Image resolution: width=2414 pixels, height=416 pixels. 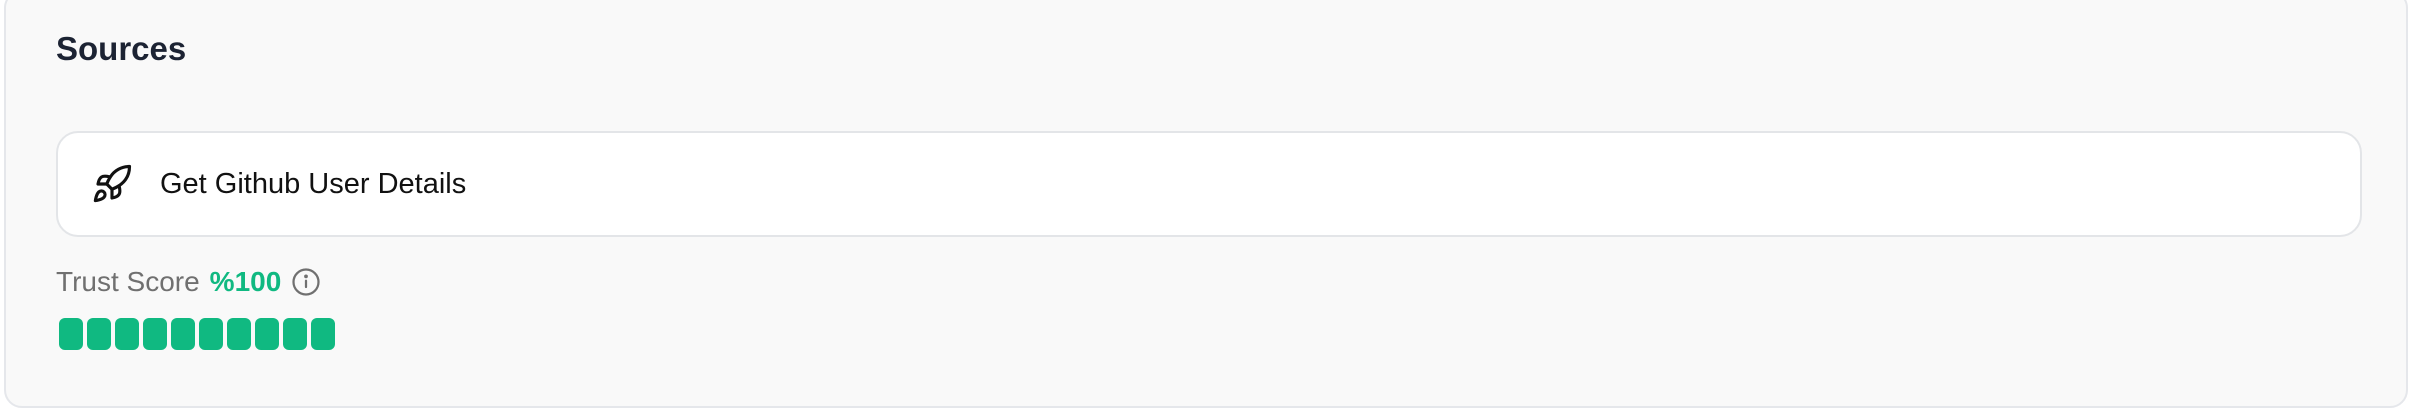 I want to click on rocket-icon, so click(x=112, y=184).